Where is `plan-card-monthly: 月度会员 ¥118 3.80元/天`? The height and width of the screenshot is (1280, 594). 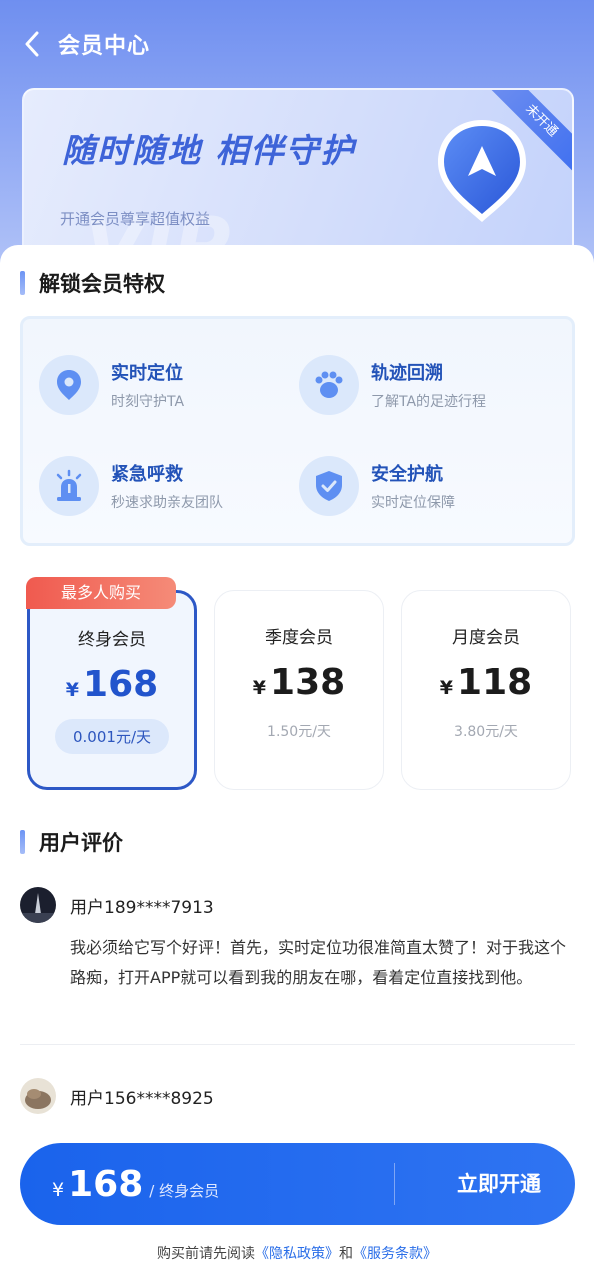
plan-card-monthly: 月度会员 ¥118 3.80元/天 is located at coordinates (486, 690).